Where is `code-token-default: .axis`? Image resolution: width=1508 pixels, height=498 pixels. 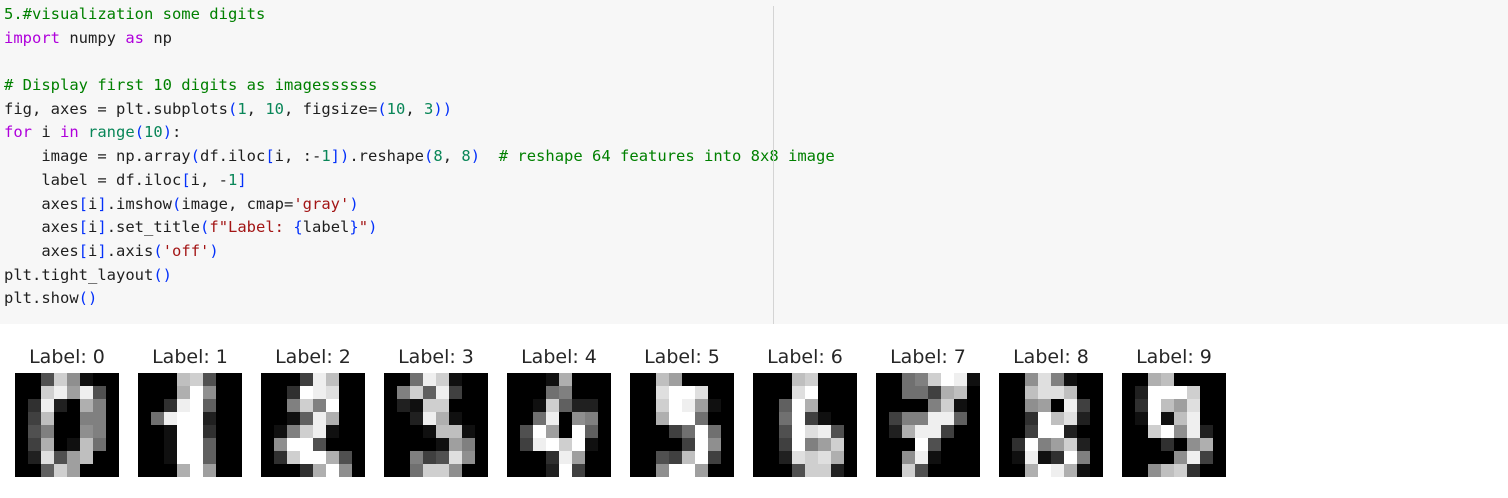
code-token-default: .axis is located at coordinates (130, 250).